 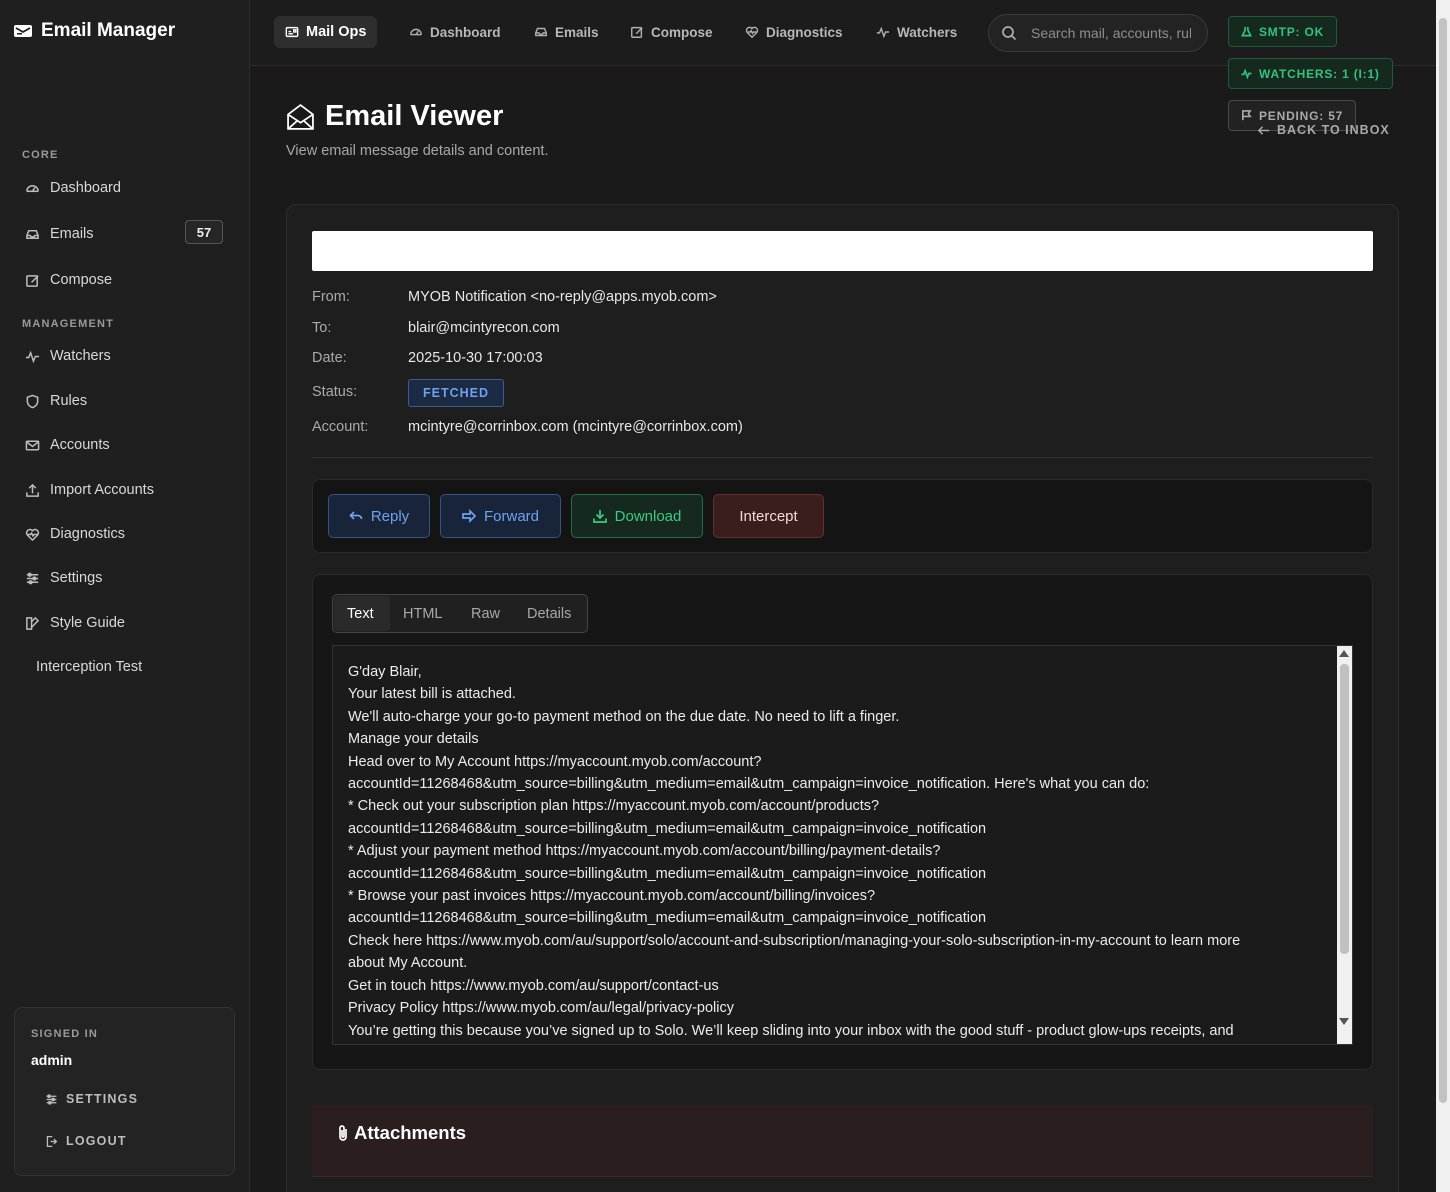 I want to click on logout-label: LOGOUT, so click(x=96, y=1141).